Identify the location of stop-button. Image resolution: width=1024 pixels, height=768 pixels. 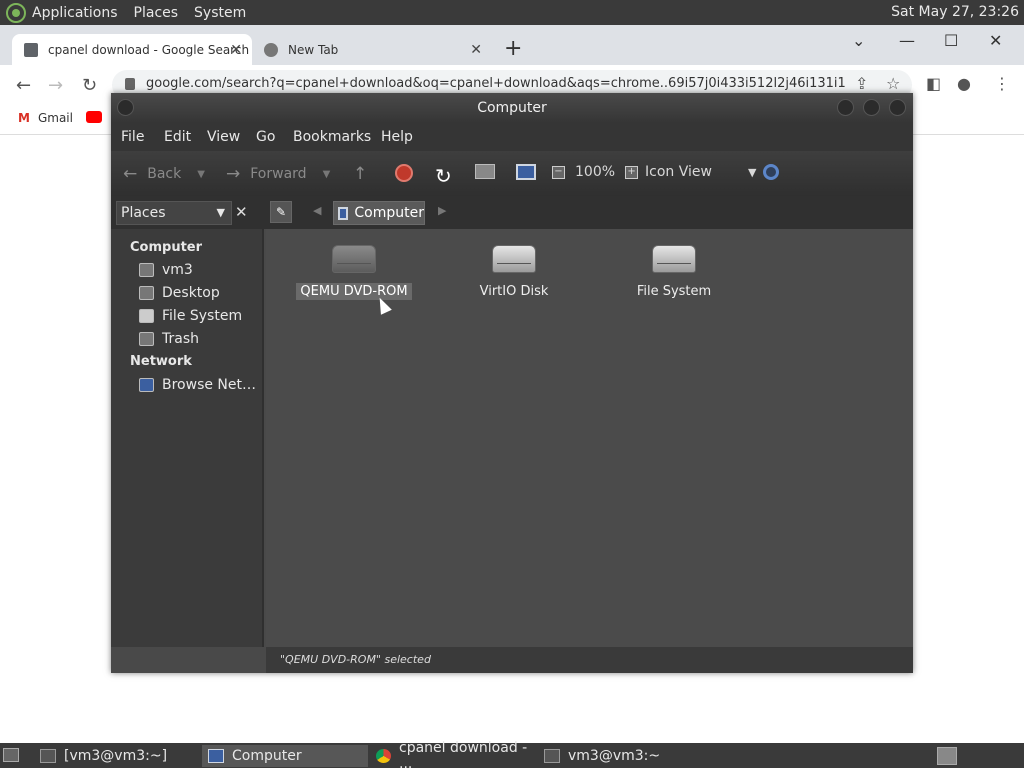
(404, 173).